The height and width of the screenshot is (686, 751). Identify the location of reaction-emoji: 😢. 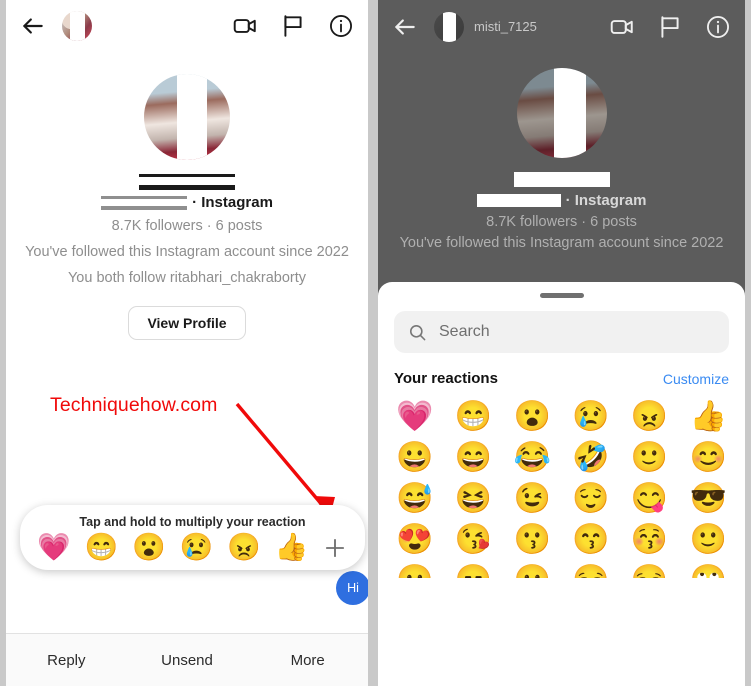
(196, 547).